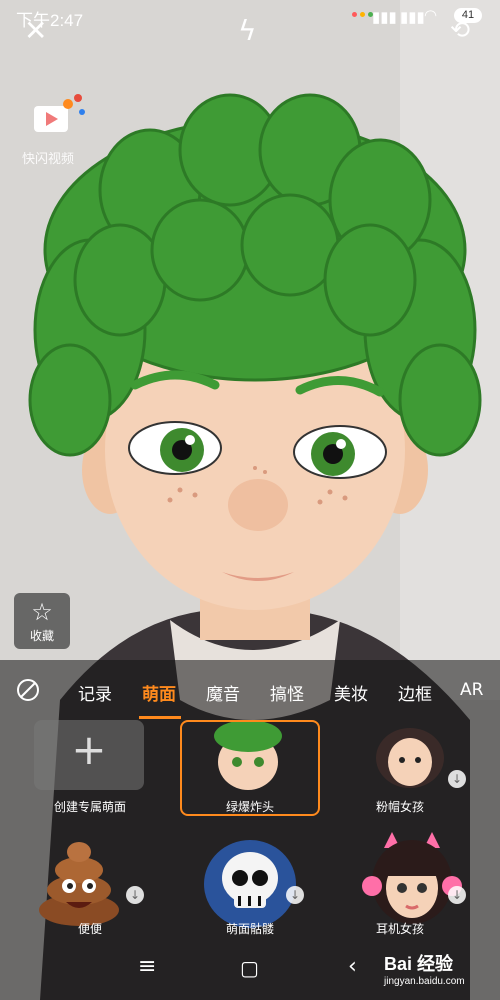 The height and width of the screenshot is (1000, 500). I want to click on effect-skull: ↓ 萌面骷髅, so click(250, 885).